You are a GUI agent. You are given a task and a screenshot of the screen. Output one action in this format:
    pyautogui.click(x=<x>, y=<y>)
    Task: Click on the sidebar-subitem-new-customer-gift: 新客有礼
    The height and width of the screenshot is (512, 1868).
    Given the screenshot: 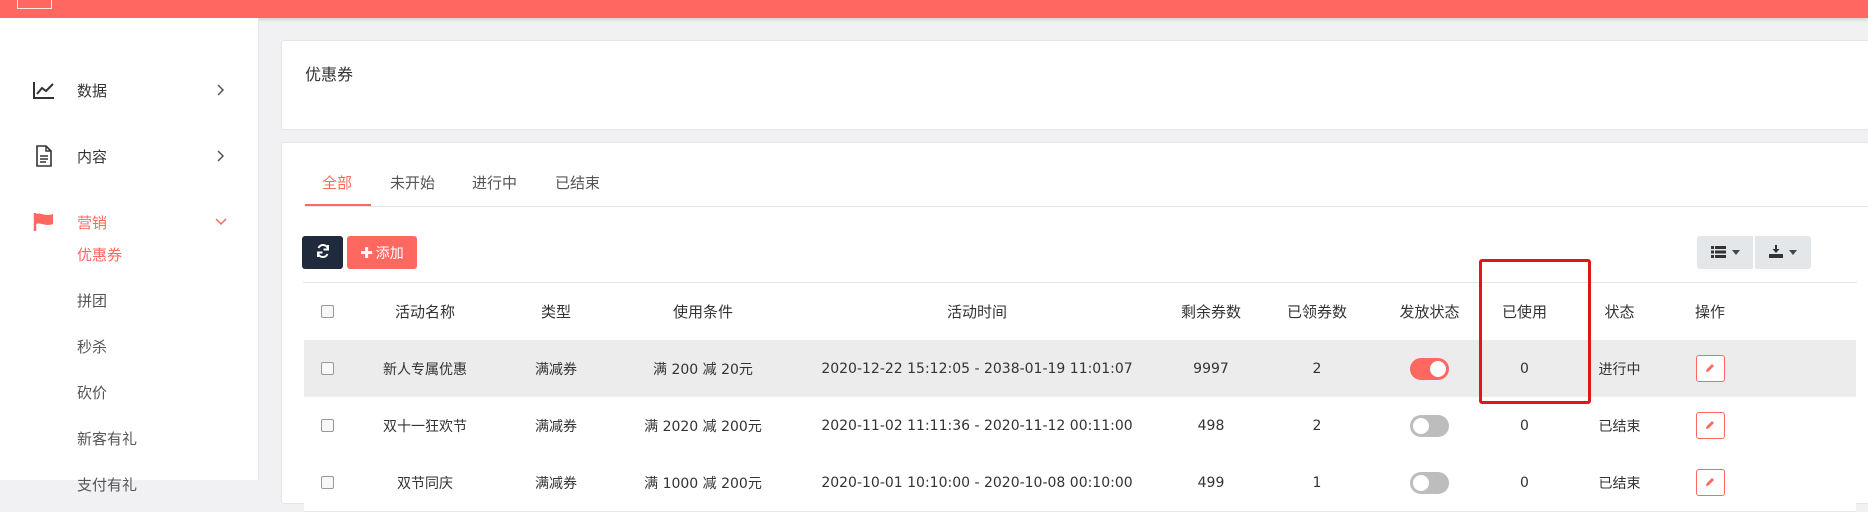 What is the action you would take?
    pyautogui.click(x=107, y=438)
    